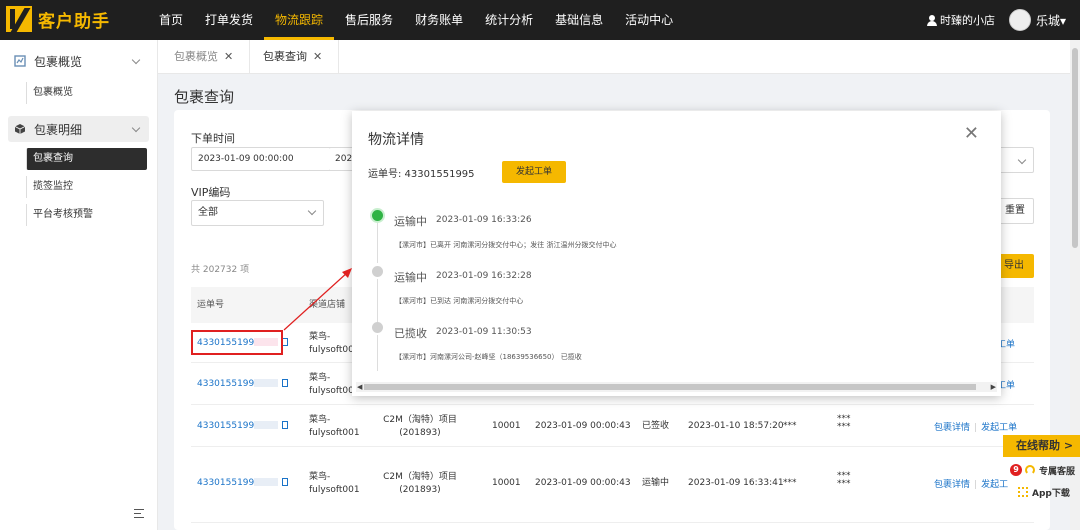  Describe the element at coordinates (484, 220) in the screenshot. I see `timeline-time: 2023-01-09 16:33:26` at that location.